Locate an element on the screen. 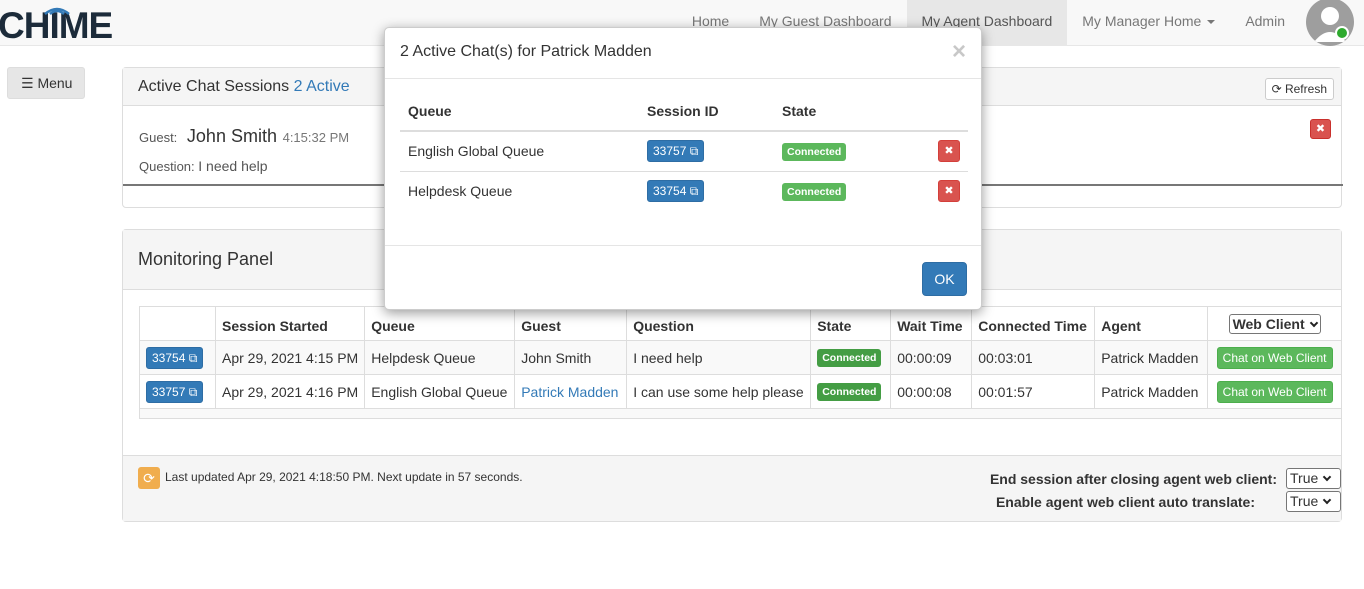  table-row: English Global Queue 33757 ⧉ Connected ✖ is located at coordinates (684, 151).